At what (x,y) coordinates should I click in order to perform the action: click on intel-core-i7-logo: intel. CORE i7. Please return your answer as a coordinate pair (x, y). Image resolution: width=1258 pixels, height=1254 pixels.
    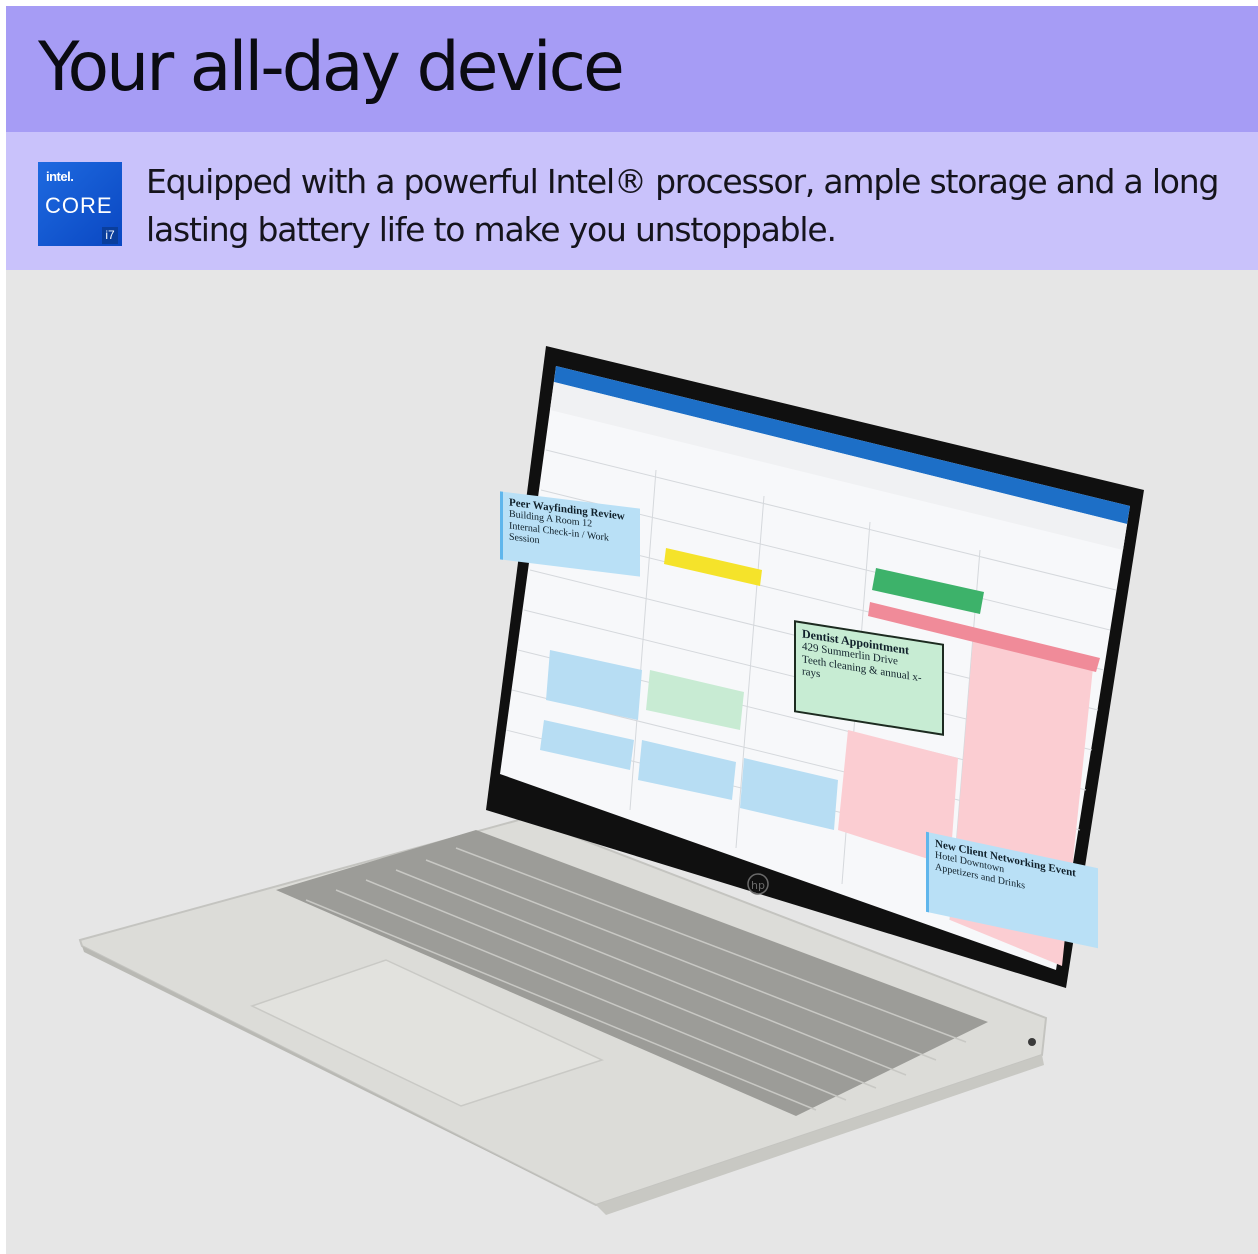
    Looking at the image, I should click on (80, 204).